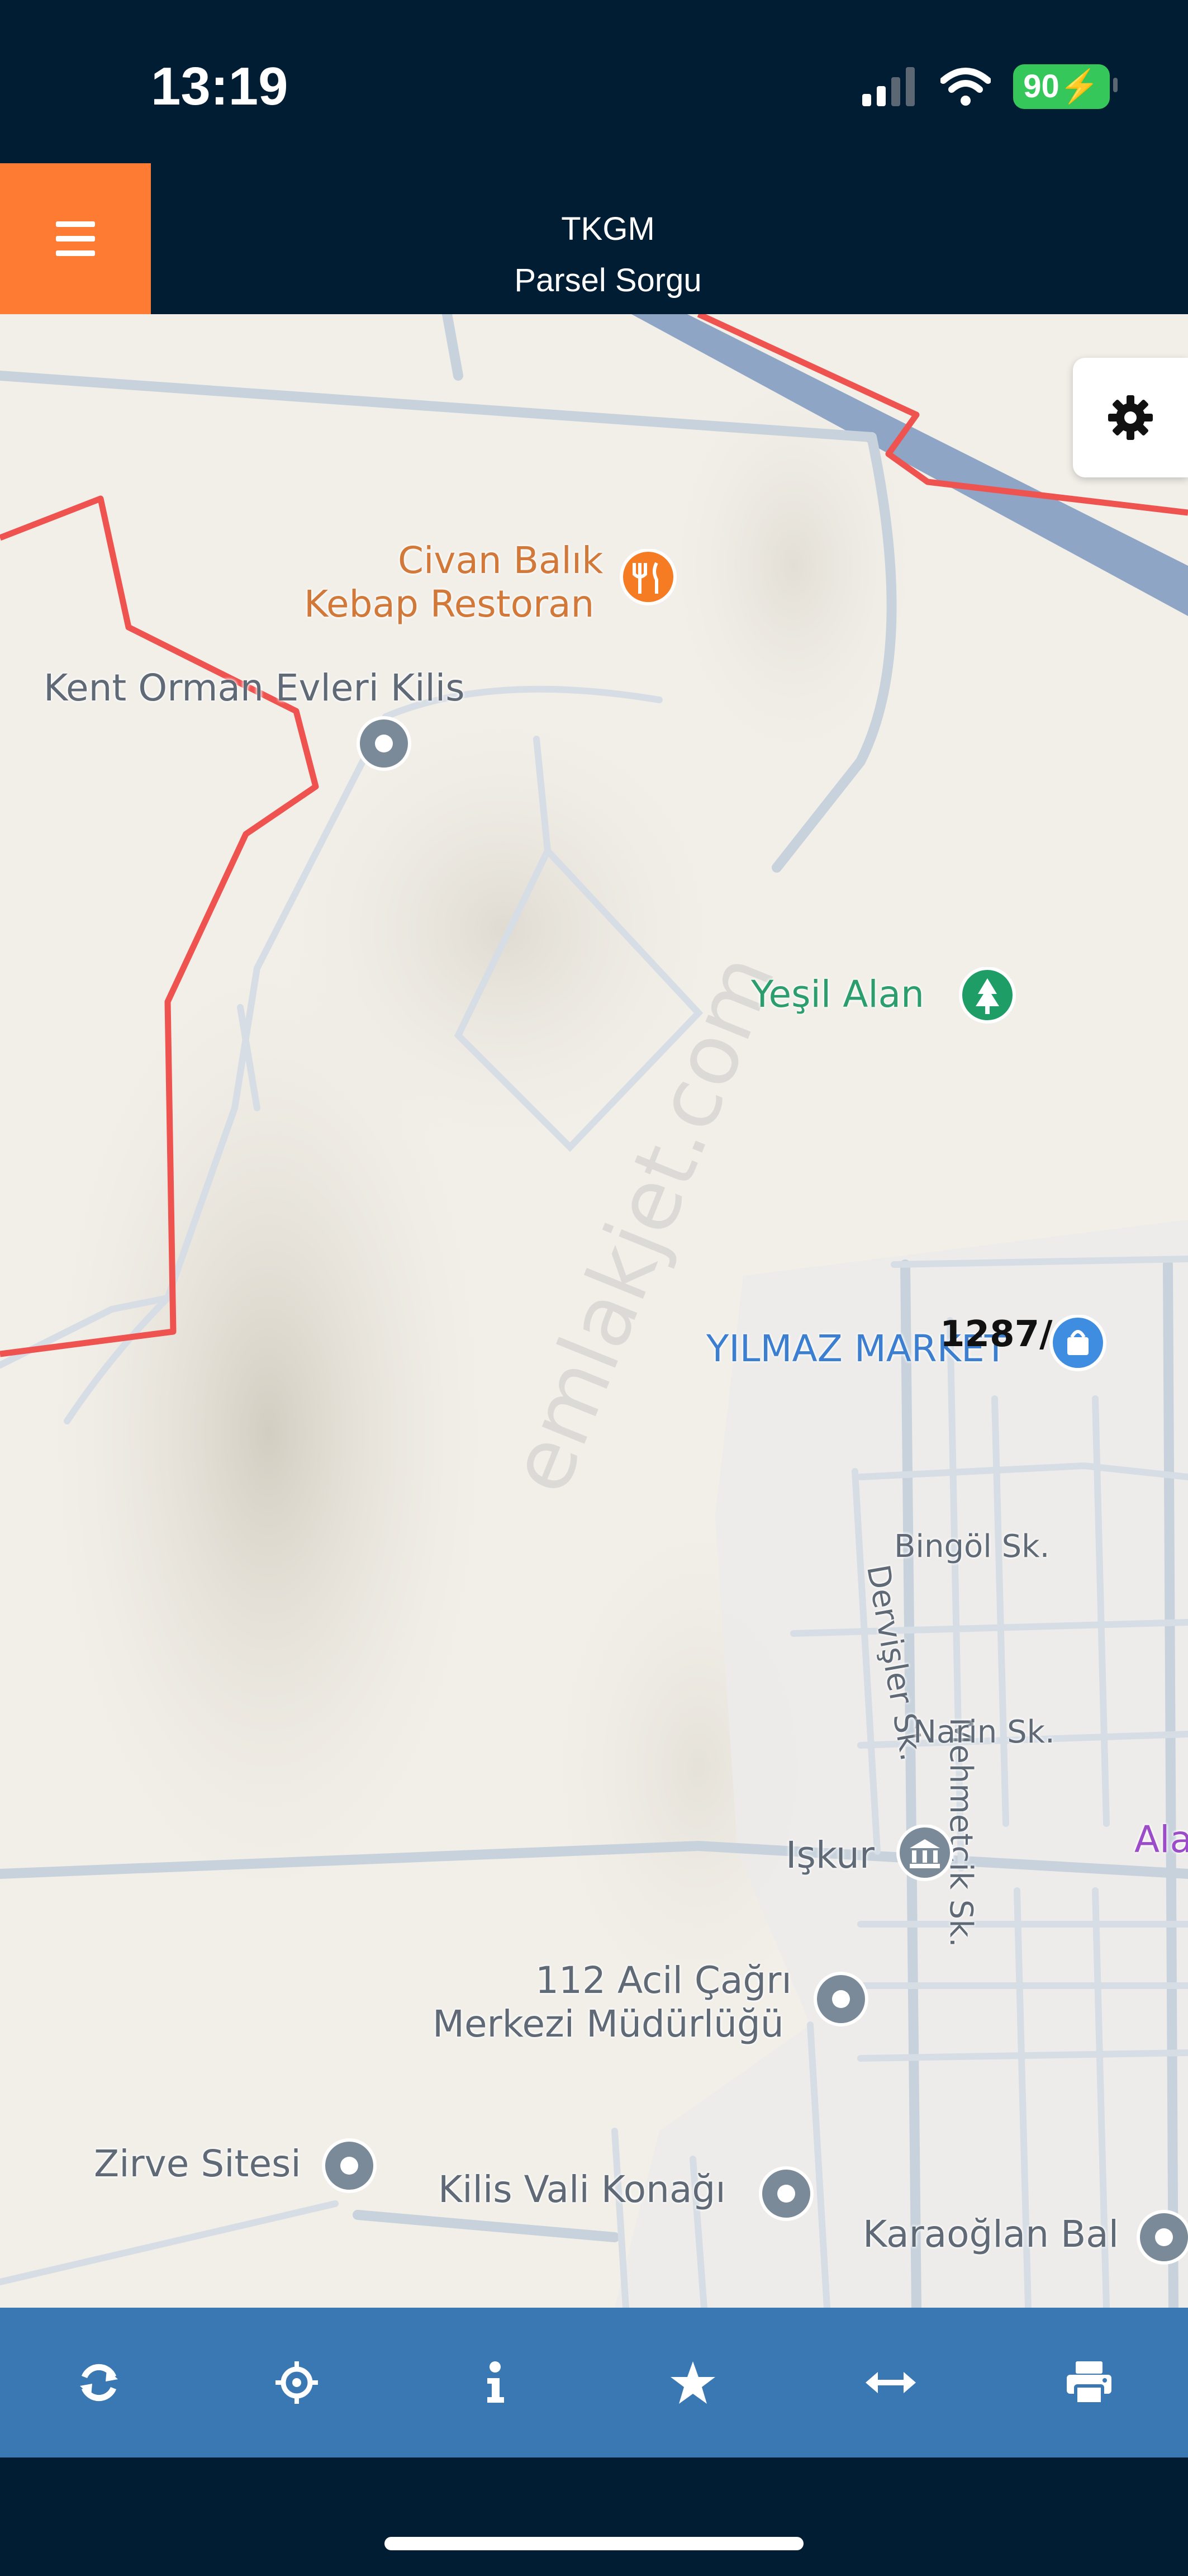 Image resolution: width=1188 pixels, height=2576 pixels. I want to click on settings-button, so click(1130, 417).